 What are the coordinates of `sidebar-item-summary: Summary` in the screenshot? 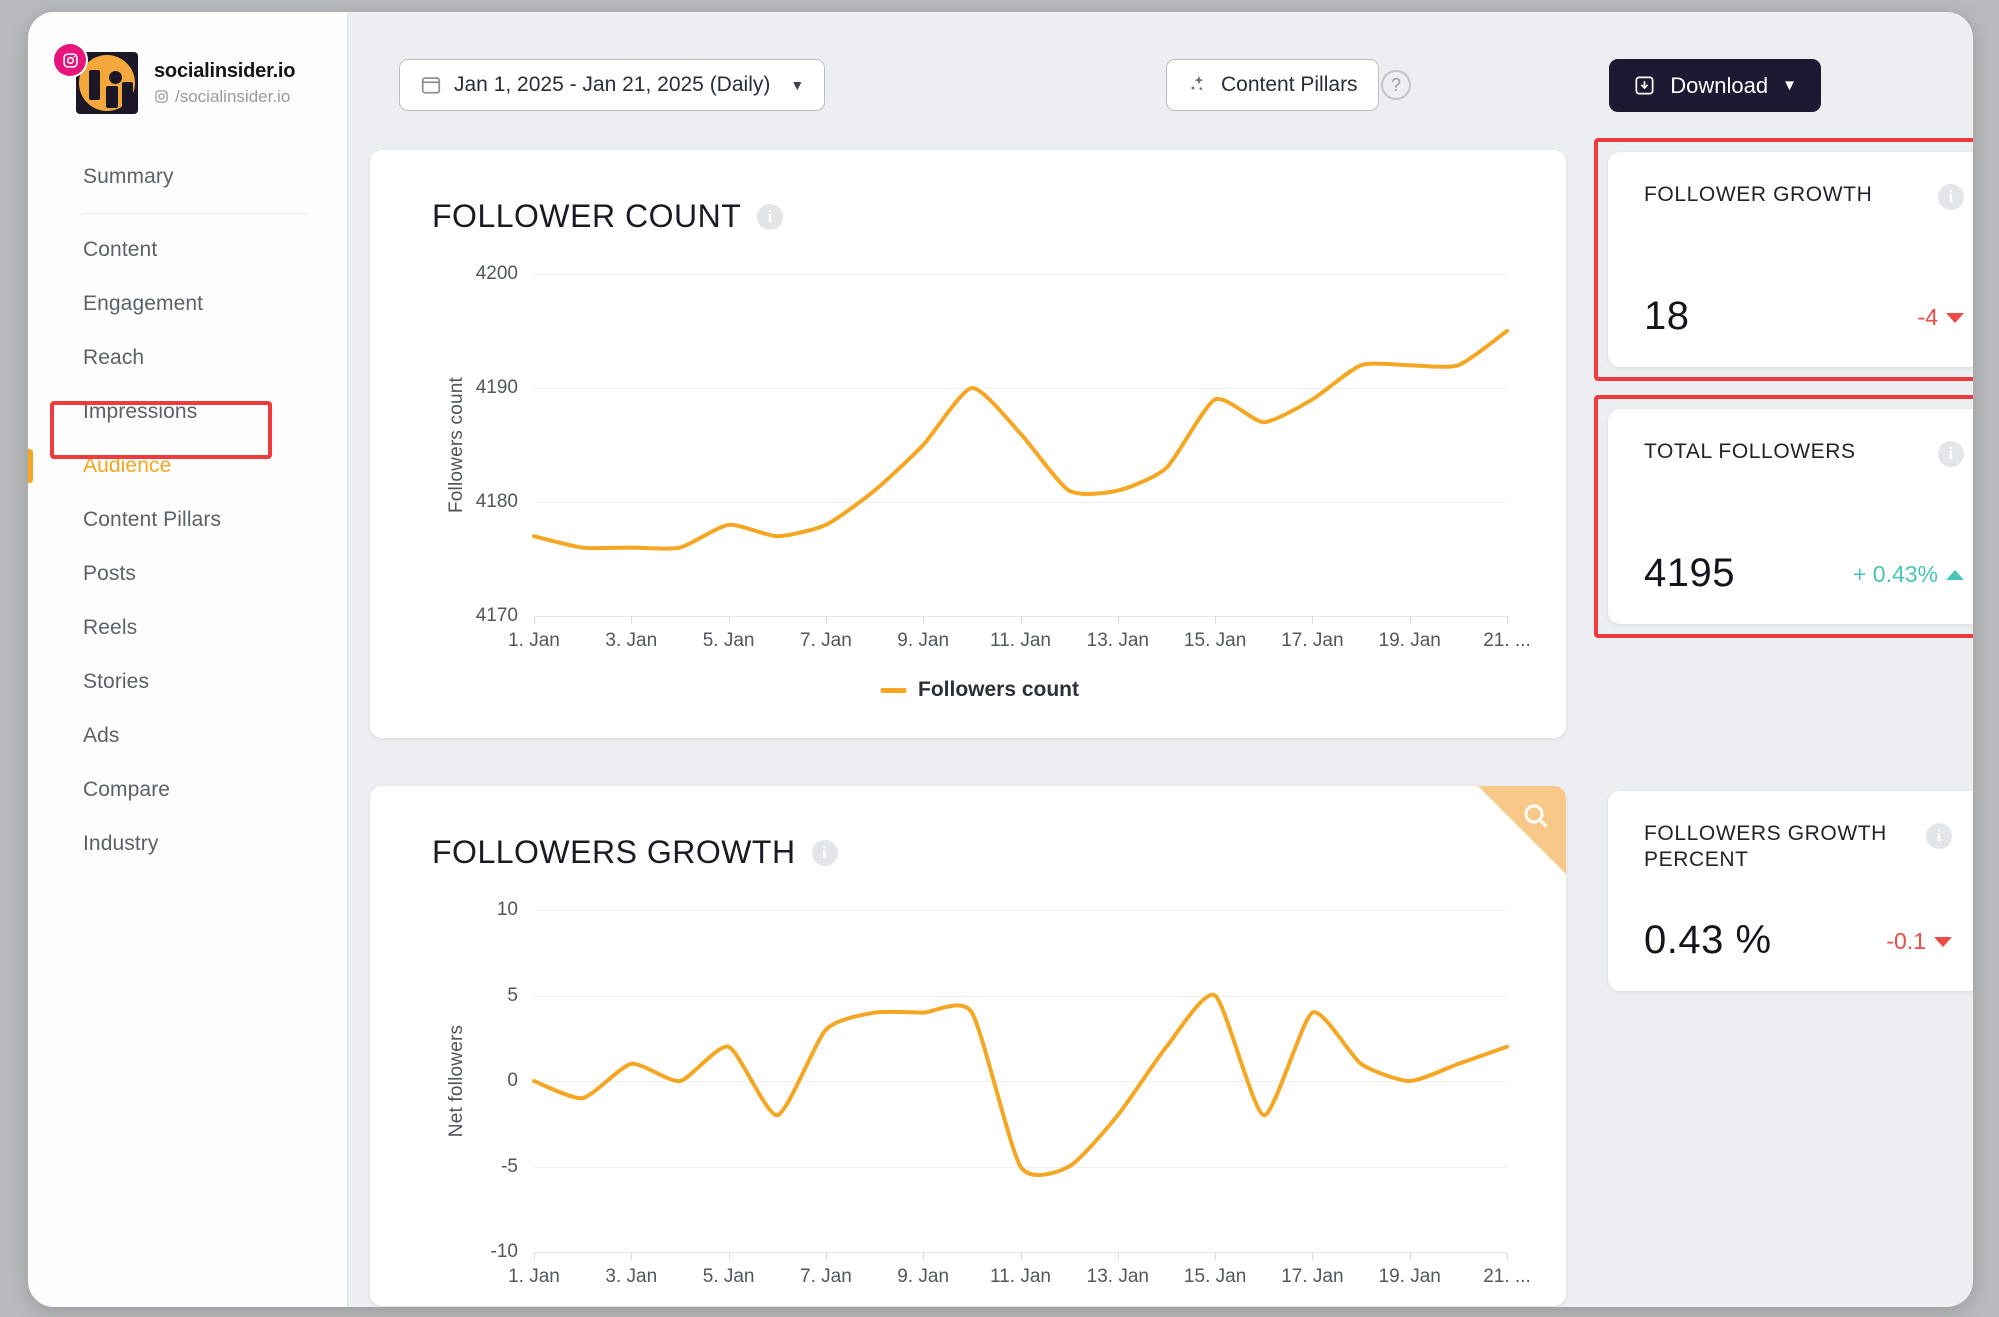 It's located at (187, 177).